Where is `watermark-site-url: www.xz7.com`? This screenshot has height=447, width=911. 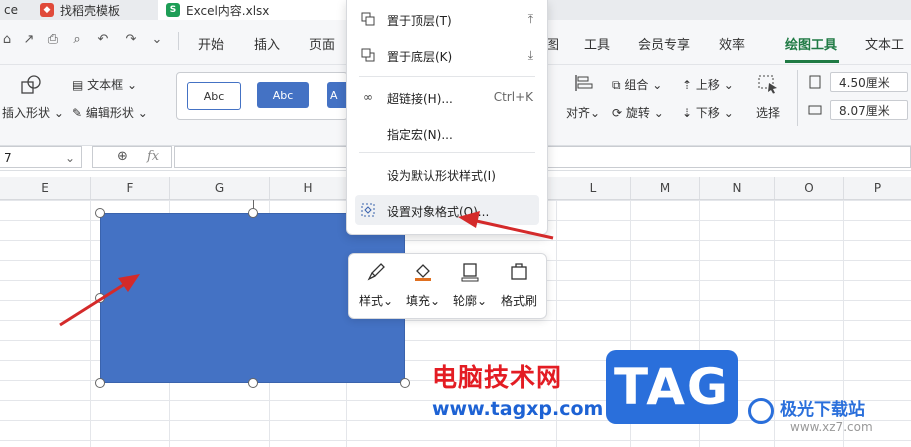
watermark-site-url: www.xz7.com is located at coordinates (831, 427).